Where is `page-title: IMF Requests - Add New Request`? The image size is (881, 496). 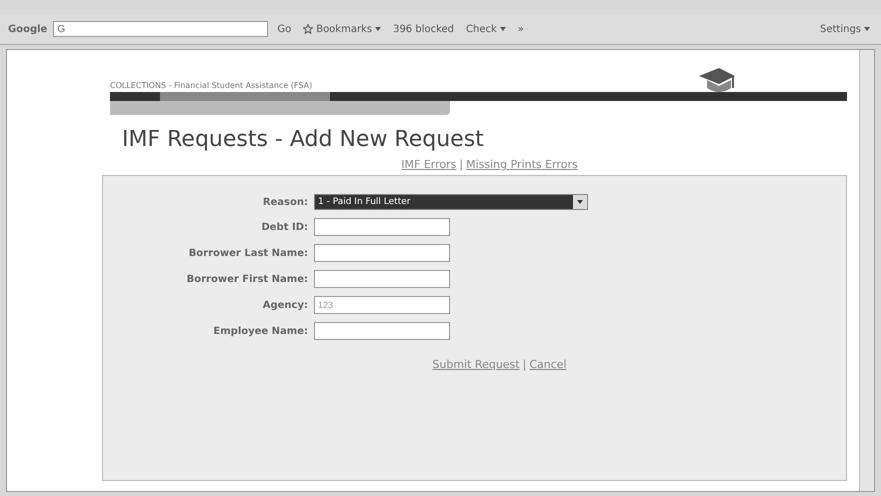 page-title: IMF Requests - Add New Request is located at coordinates (303, 139).